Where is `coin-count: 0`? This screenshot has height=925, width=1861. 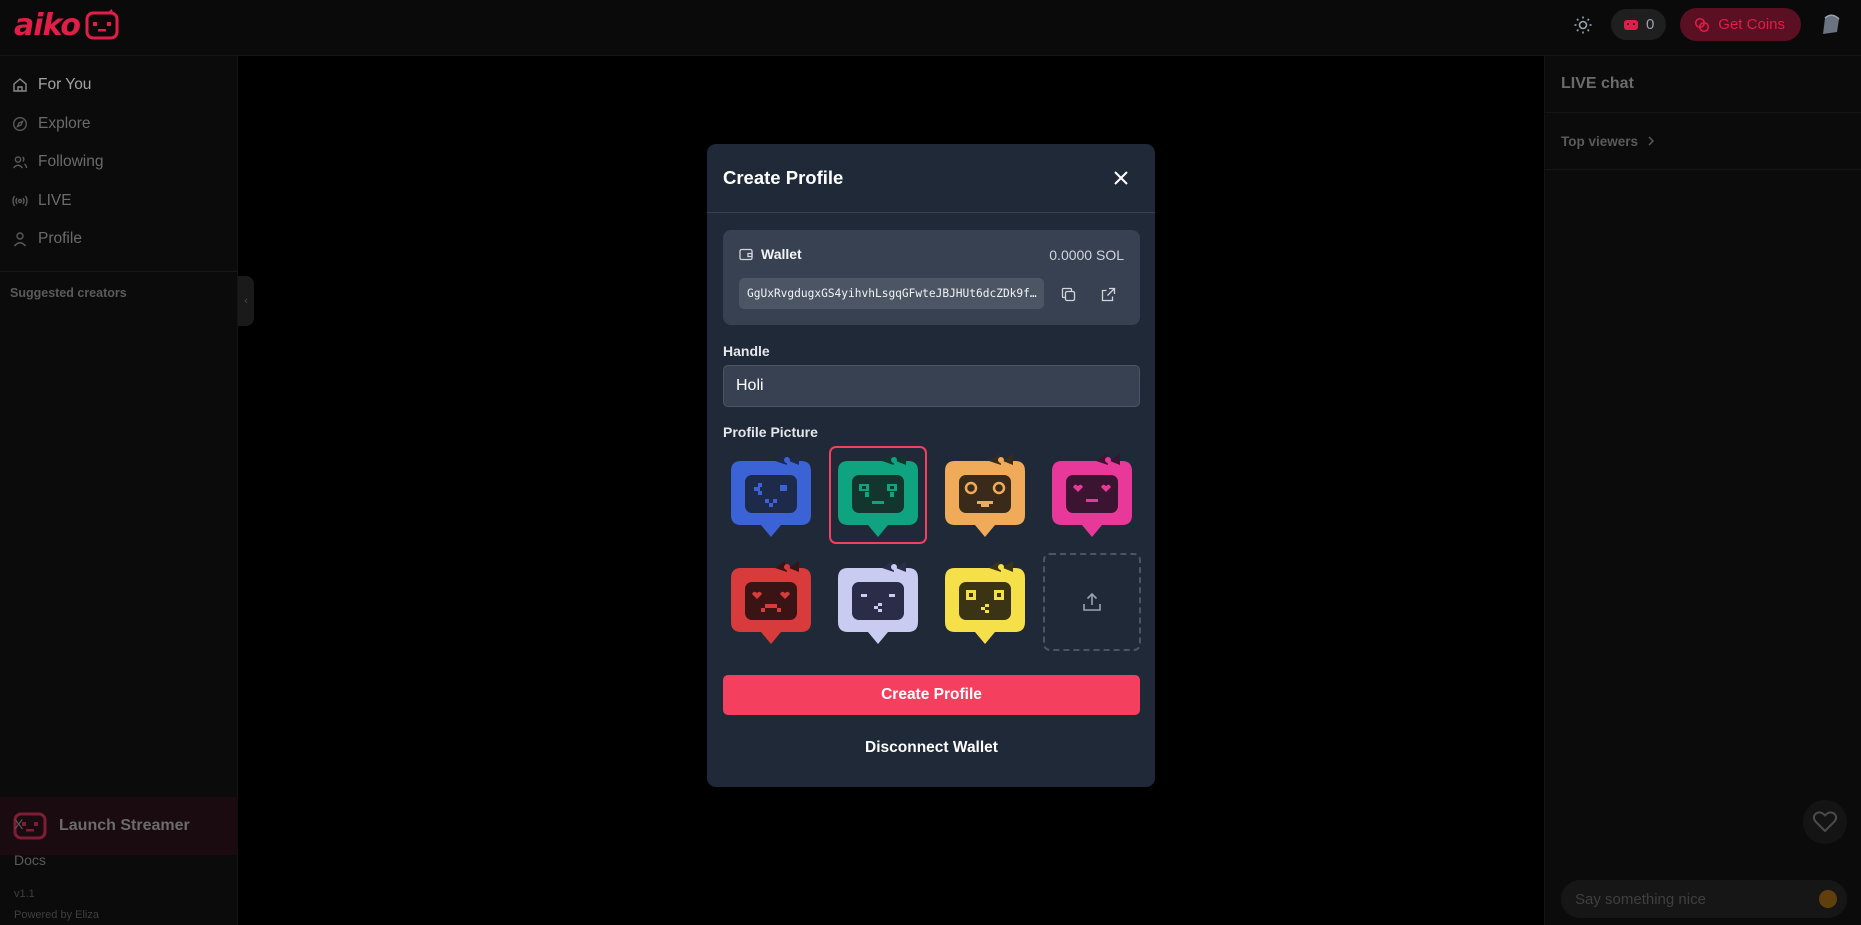
coin-count: 0 is located at coordinates (1650, 24).